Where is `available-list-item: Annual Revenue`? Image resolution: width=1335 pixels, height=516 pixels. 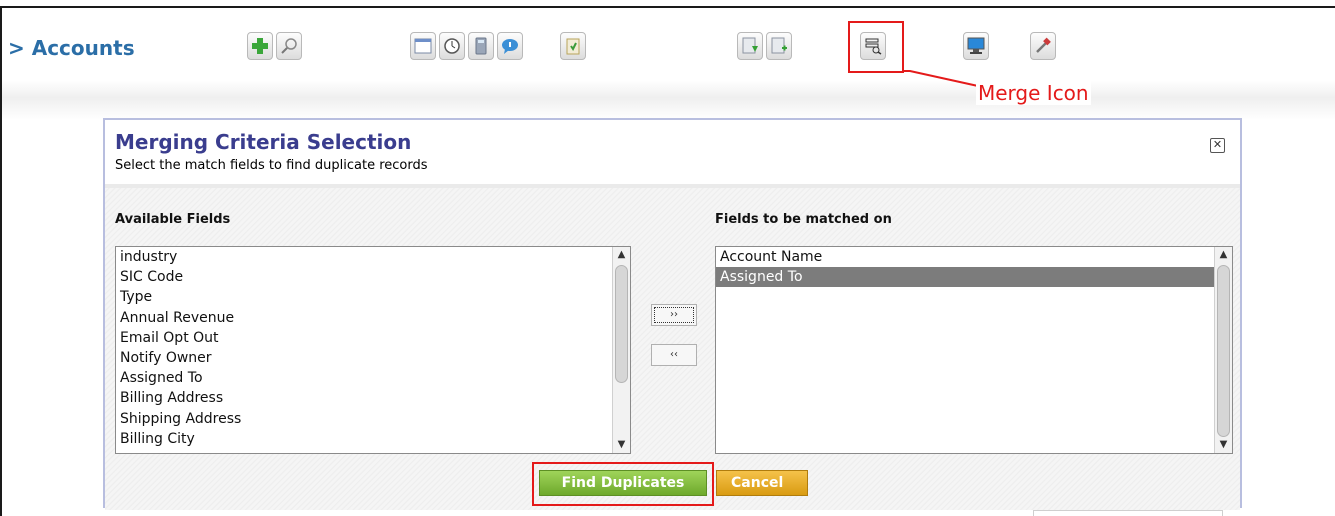
available-list-item: Annual Revenue is located at coordinates (373, 318).